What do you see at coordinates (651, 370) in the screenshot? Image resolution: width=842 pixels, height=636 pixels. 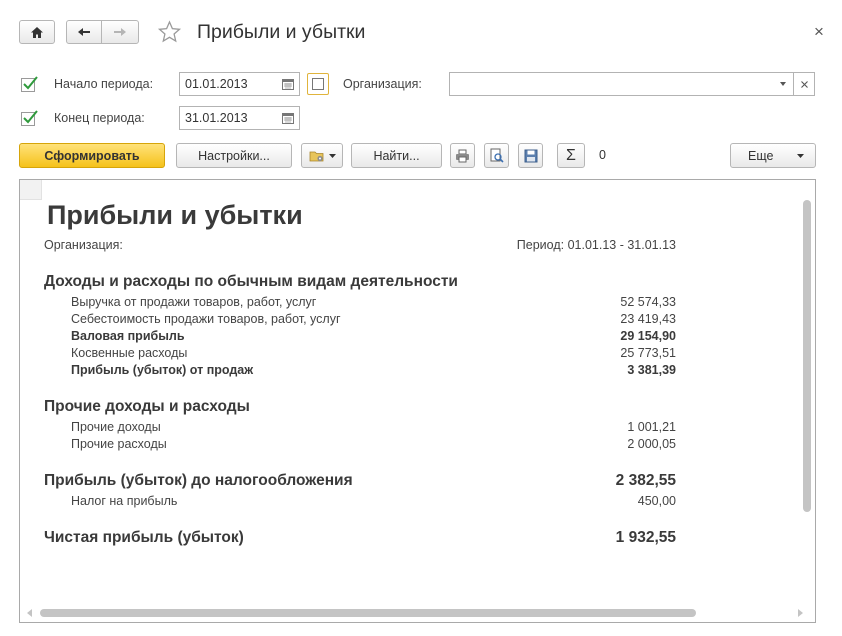 I see `row-value: 3 381,39` at bounding box center [651, 370].